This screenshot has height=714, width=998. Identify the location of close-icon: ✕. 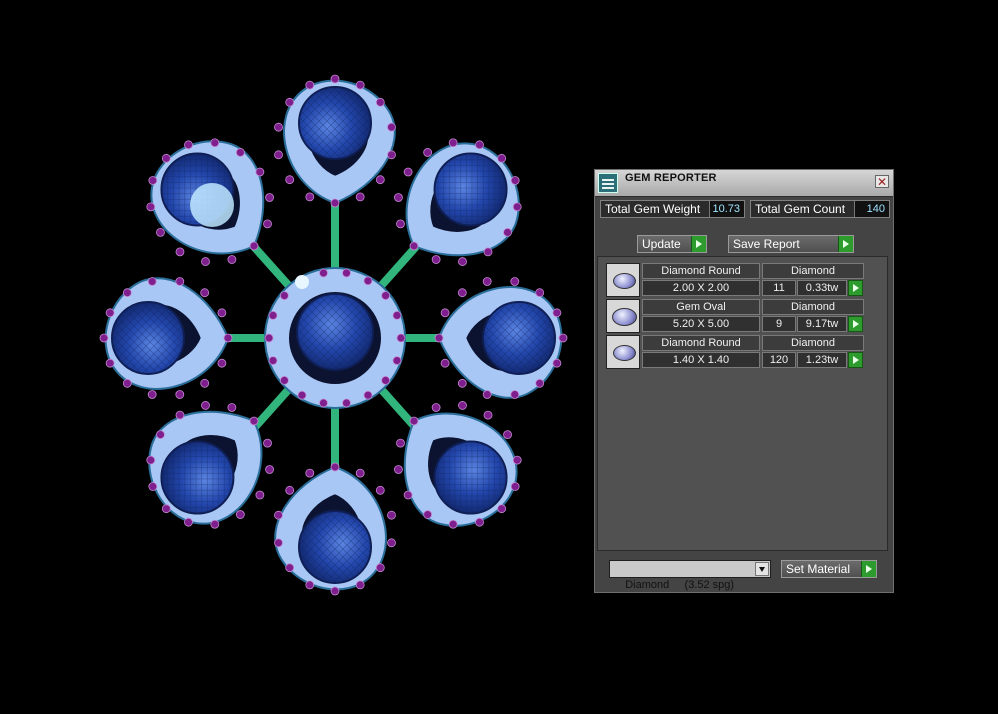
(882, 181).